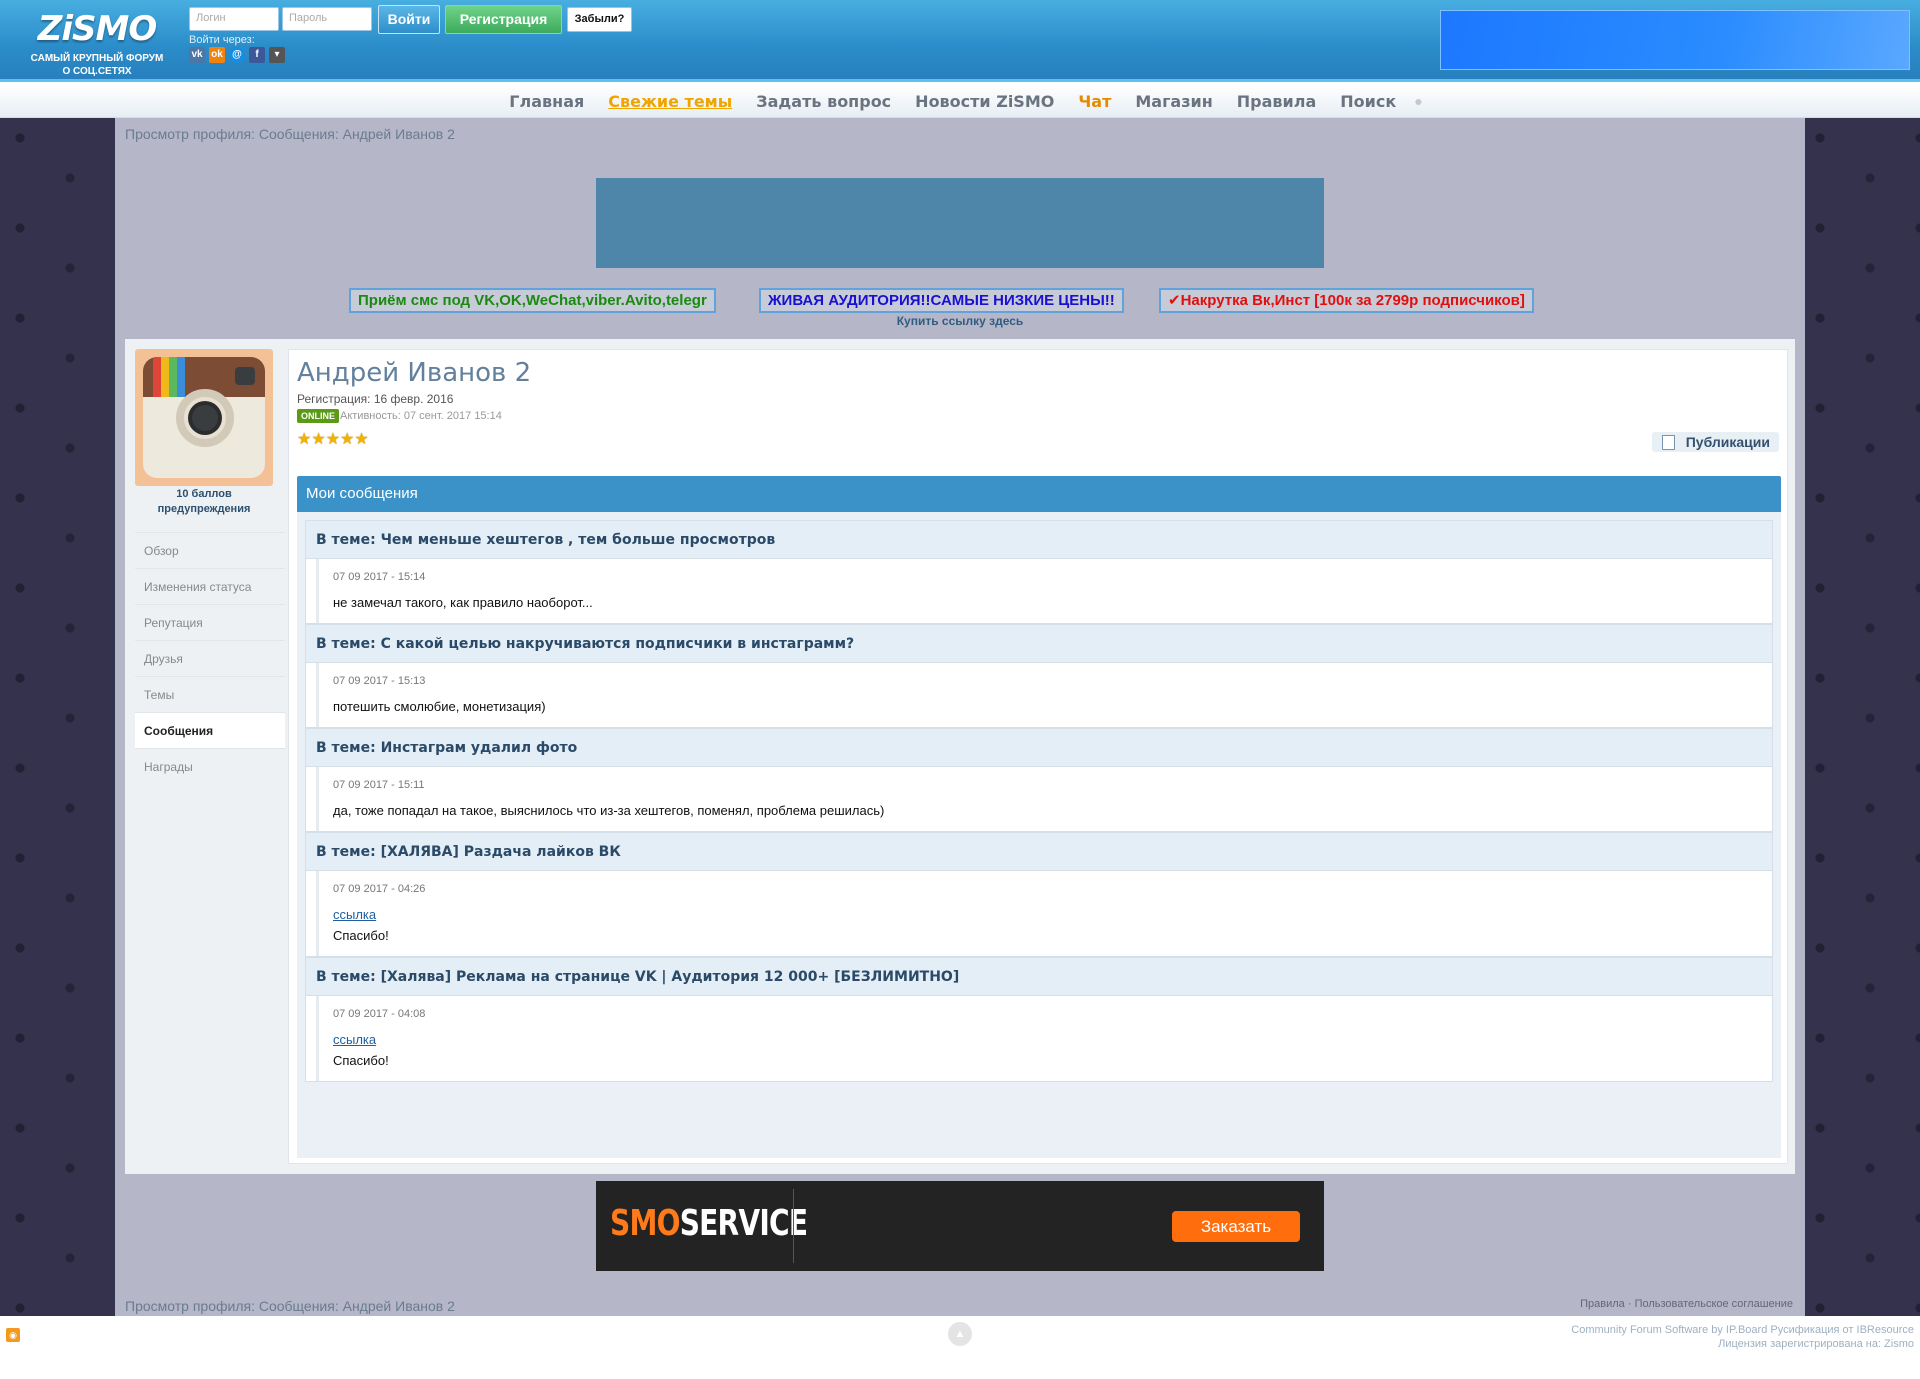  What do you see at coordinates (645, 1223) in the screenshot?
I see `ad-brand-a: SMO` at bounding box center [645, 1223].